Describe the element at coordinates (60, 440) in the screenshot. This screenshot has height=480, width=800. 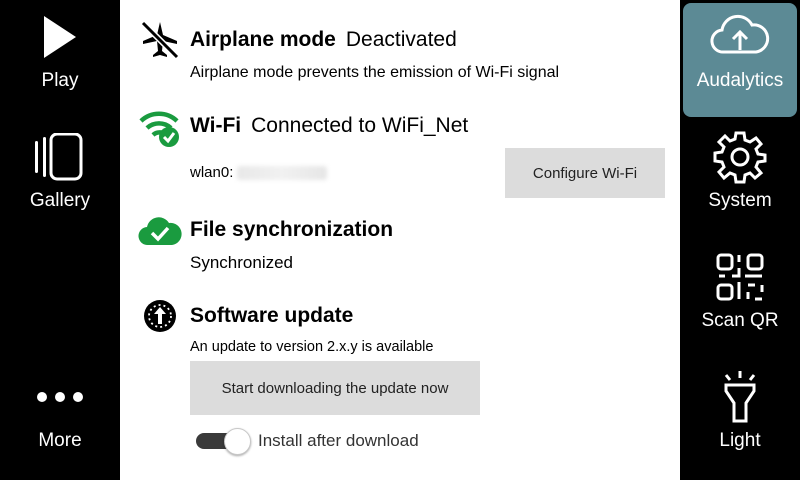
I see `more-label: More` at that location.